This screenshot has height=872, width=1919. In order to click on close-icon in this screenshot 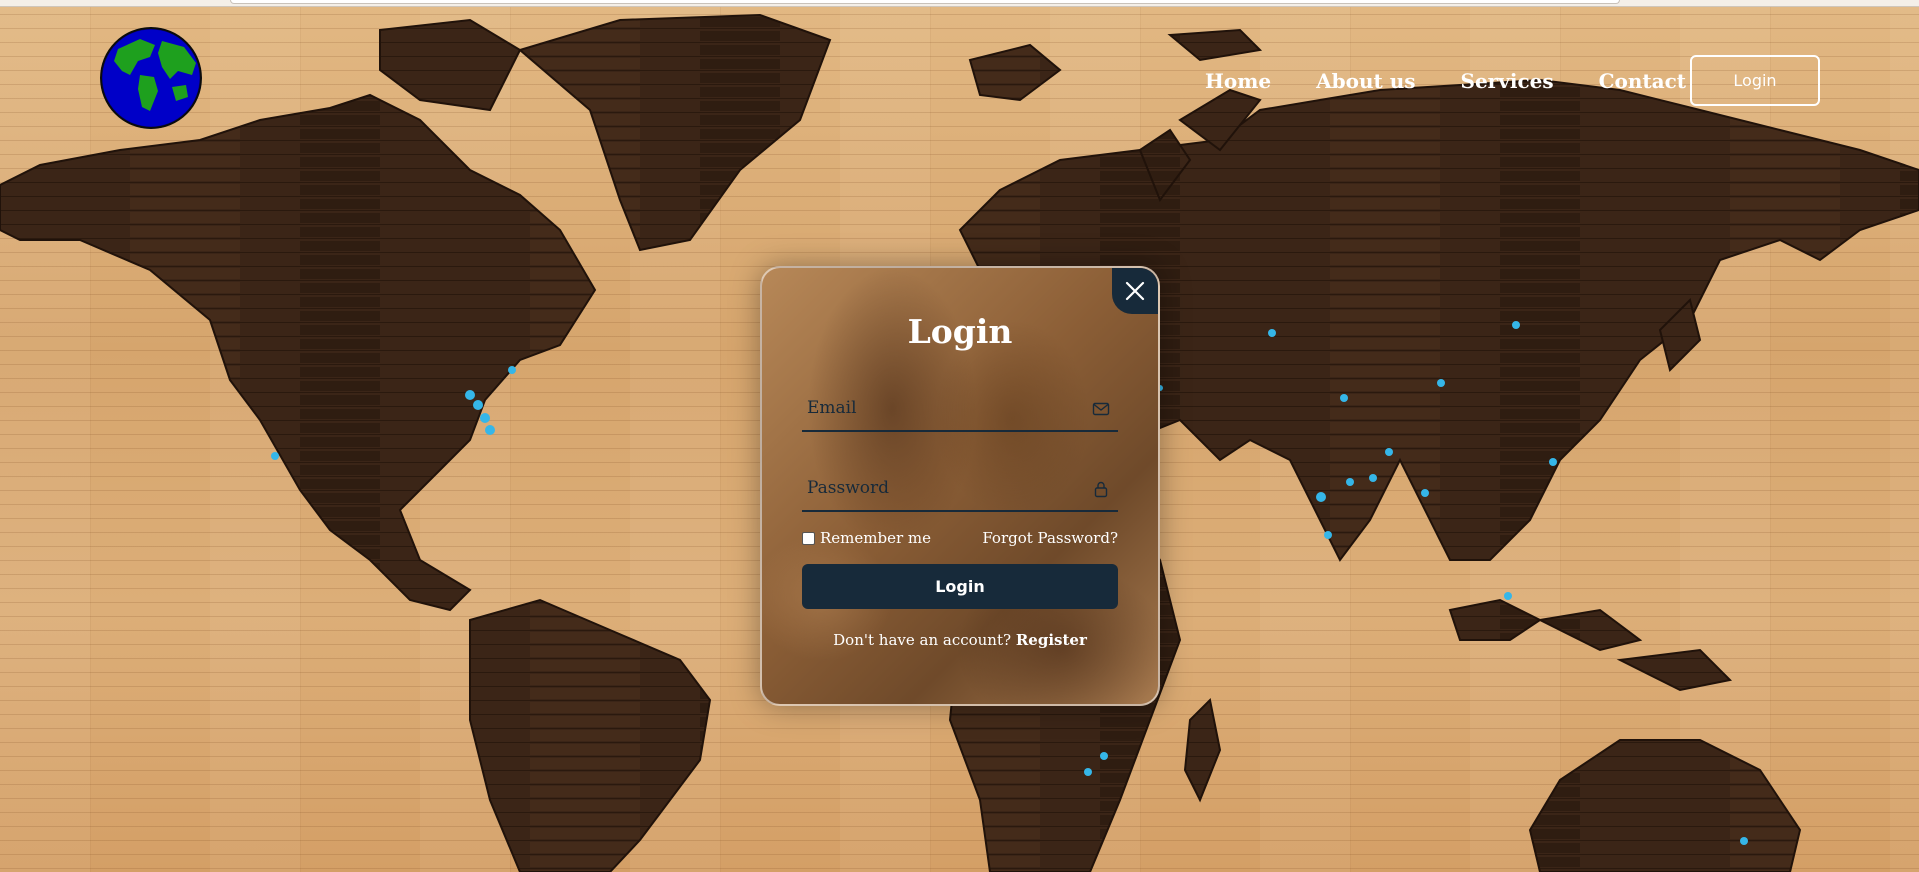, I will do `click(1135, 291)`.